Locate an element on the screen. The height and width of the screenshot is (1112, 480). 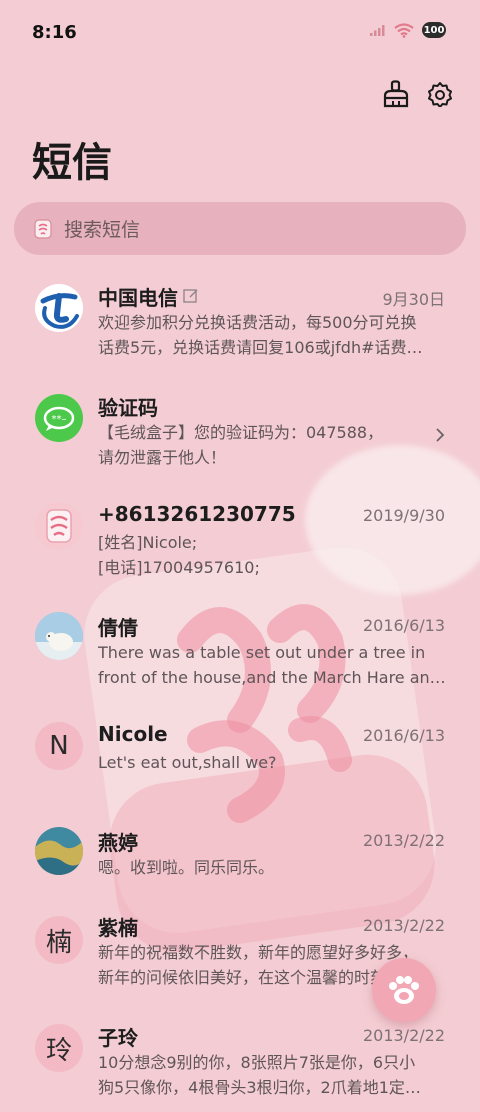
search-mahjong-icon is located at coordinates (43, 228).